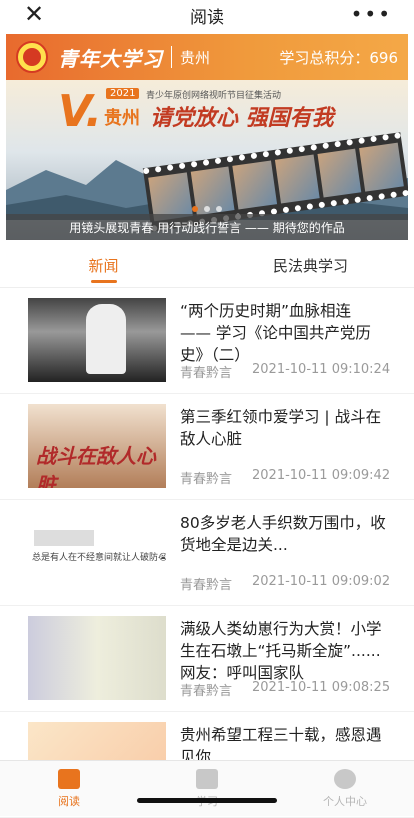  What do you see at coordinates (207, 778) in the screenshot?
I see `book-icon` at bounding box center [207, 778].